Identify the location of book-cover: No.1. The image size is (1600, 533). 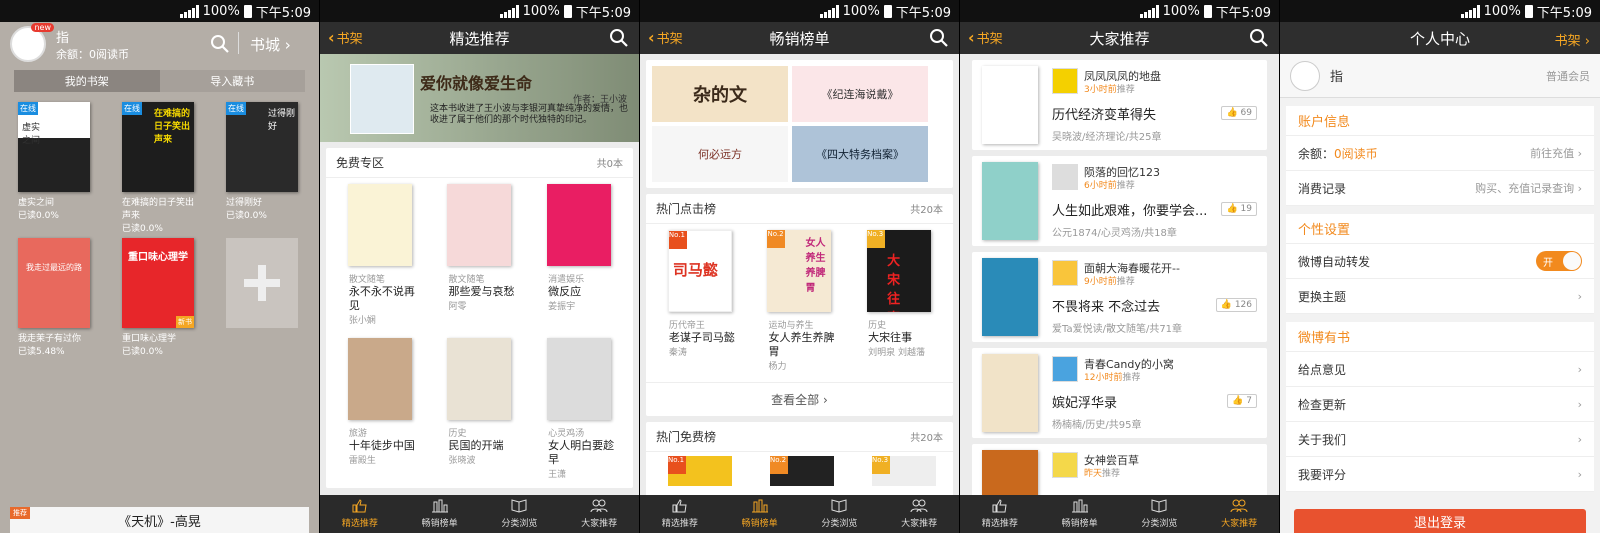
(700, 471).